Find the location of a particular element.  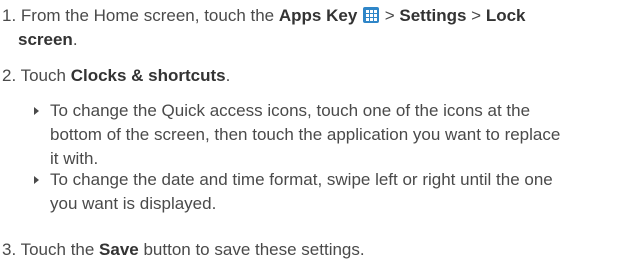

settings-label: Settings is located at coordinates (433, 15).